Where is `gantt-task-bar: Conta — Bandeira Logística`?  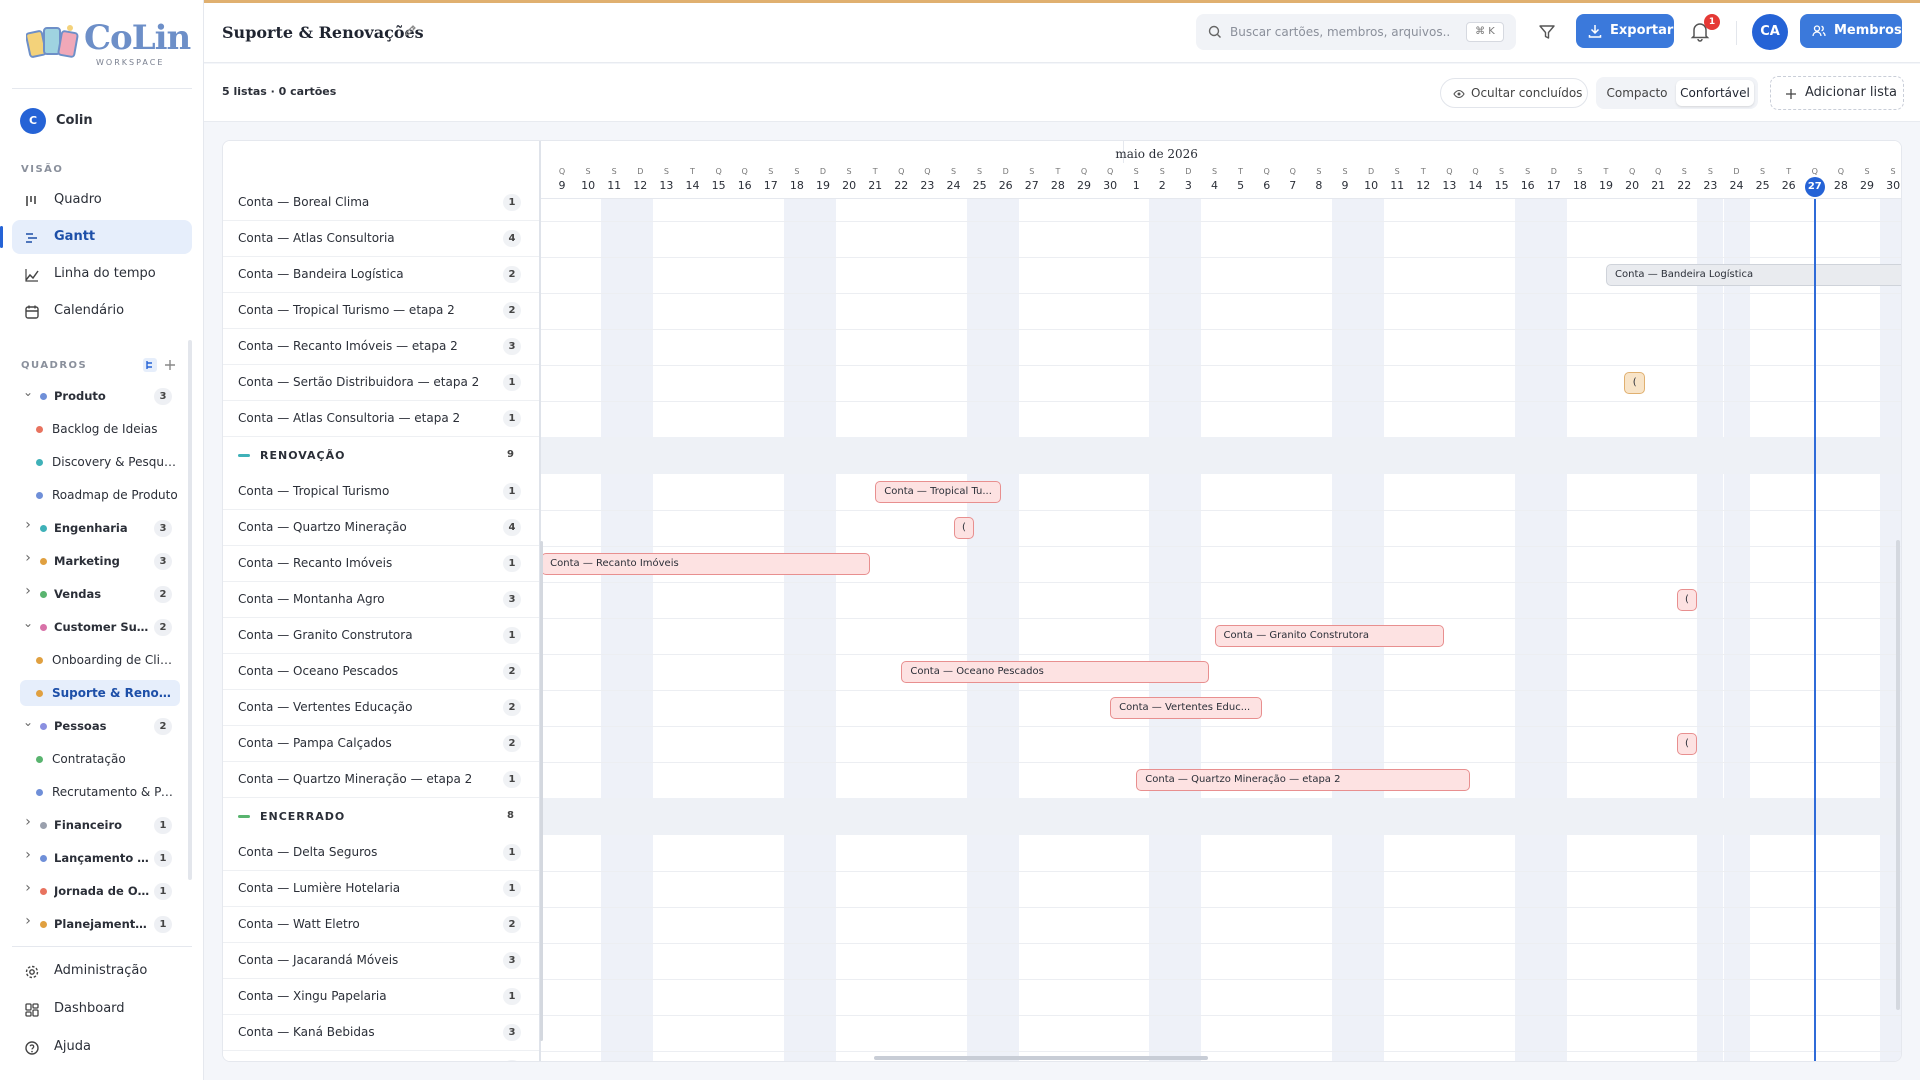 gantt-task-bar: Conta — Bandeira Logística is located at coordinates (1753, 275).